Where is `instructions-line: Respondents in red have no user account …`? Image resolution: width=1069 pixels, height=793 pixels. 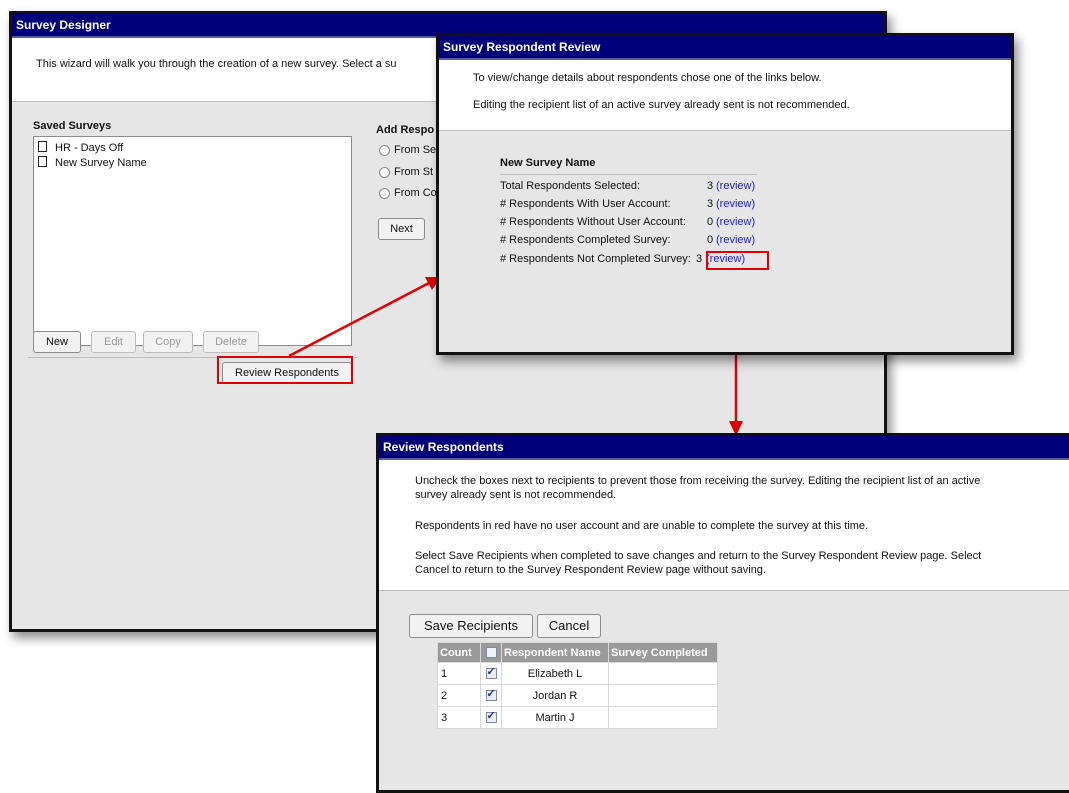 instructions-line: Respondents in red have no user account … is located at coordinates (642, 526).